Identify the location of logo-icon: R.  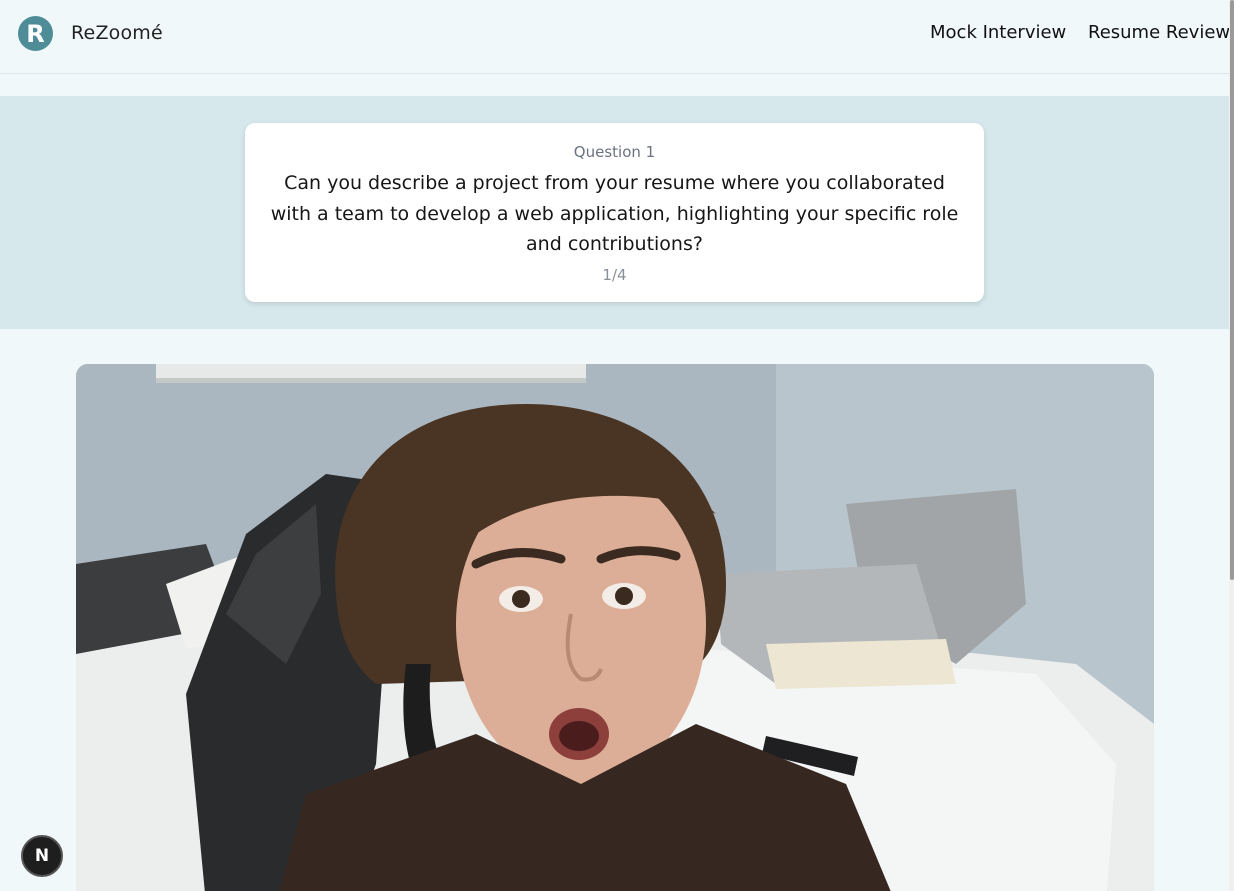
(35, 33).